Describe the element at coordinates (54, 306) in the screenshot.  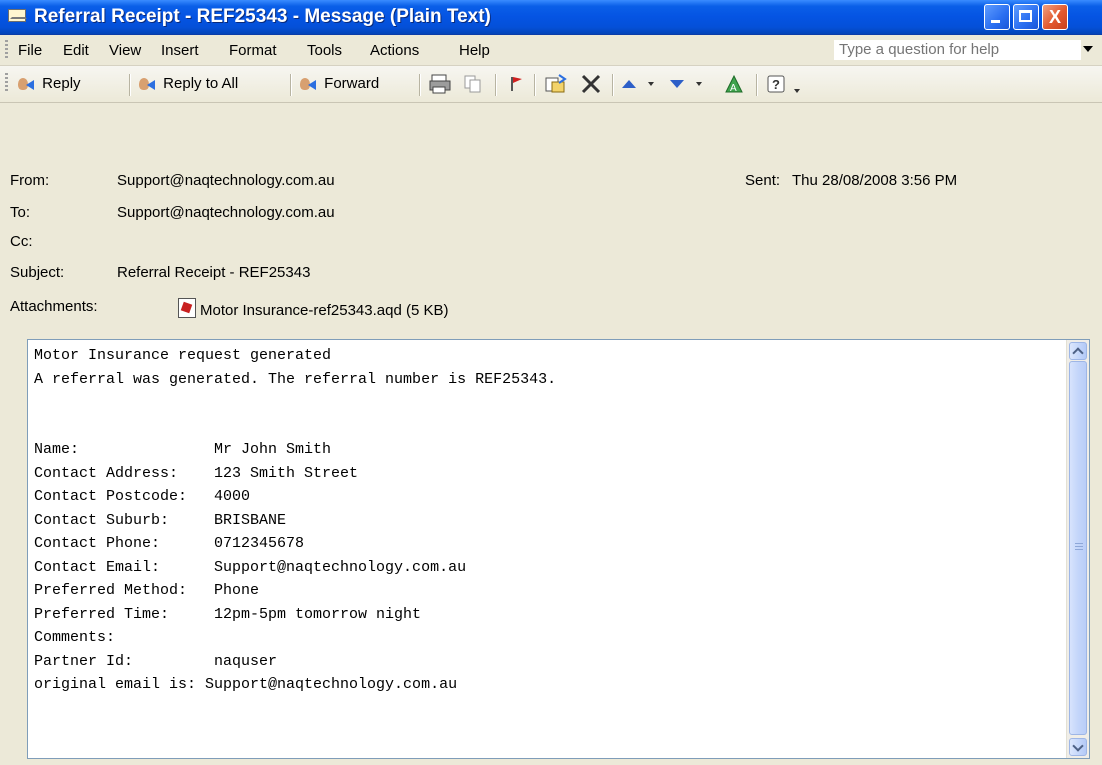
I see `attachments-label: Attachments:` at that location.